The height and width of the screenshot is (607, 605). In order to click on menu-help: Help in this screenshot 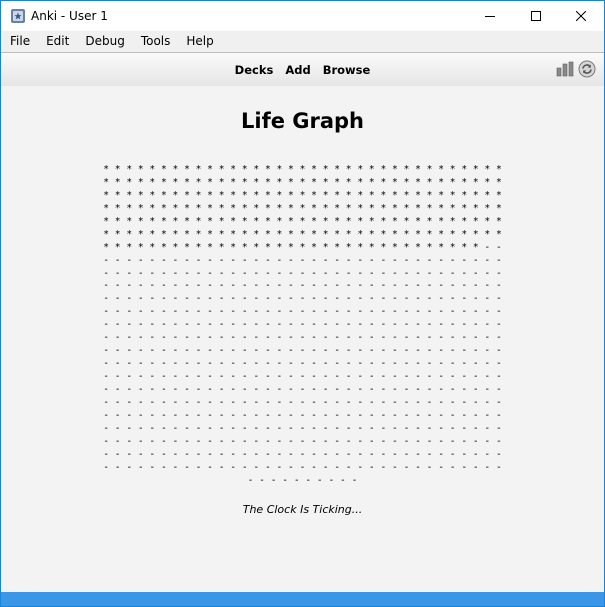, I will do `click(199, 41)`.